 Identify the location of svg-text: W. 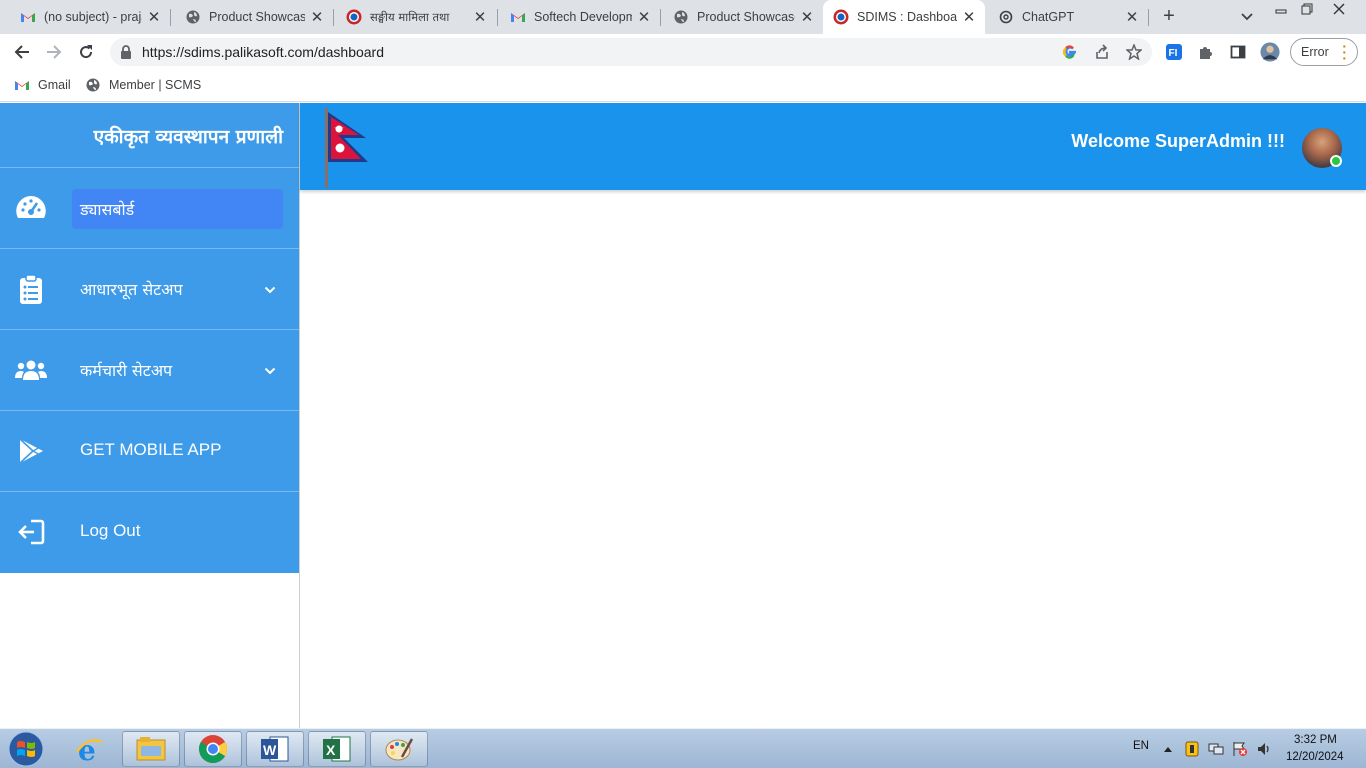
(270, 750).